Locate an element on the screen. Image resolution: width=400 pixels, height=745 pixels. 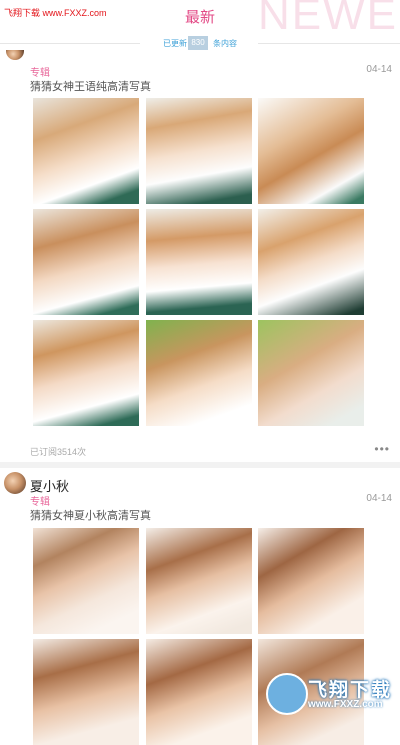
post-title: 猜猜女神王语纯高清写真 is located at coordinates (90, 86).